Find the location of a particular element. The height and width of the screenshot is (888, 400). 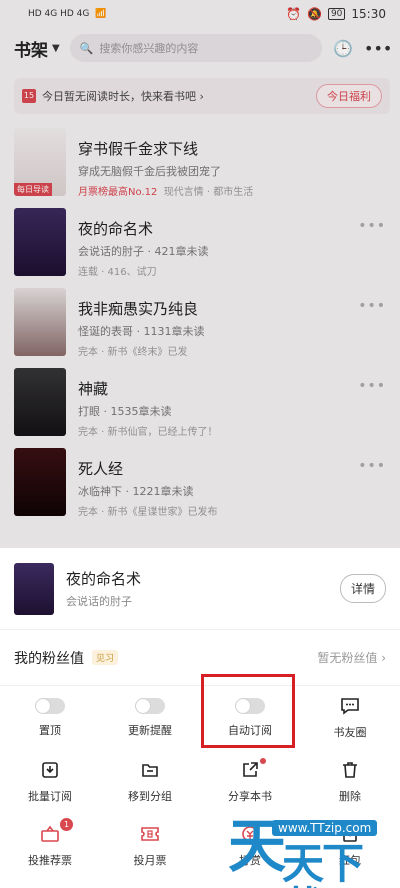

detail-button: 详情 is located at coordinates (362, 588).